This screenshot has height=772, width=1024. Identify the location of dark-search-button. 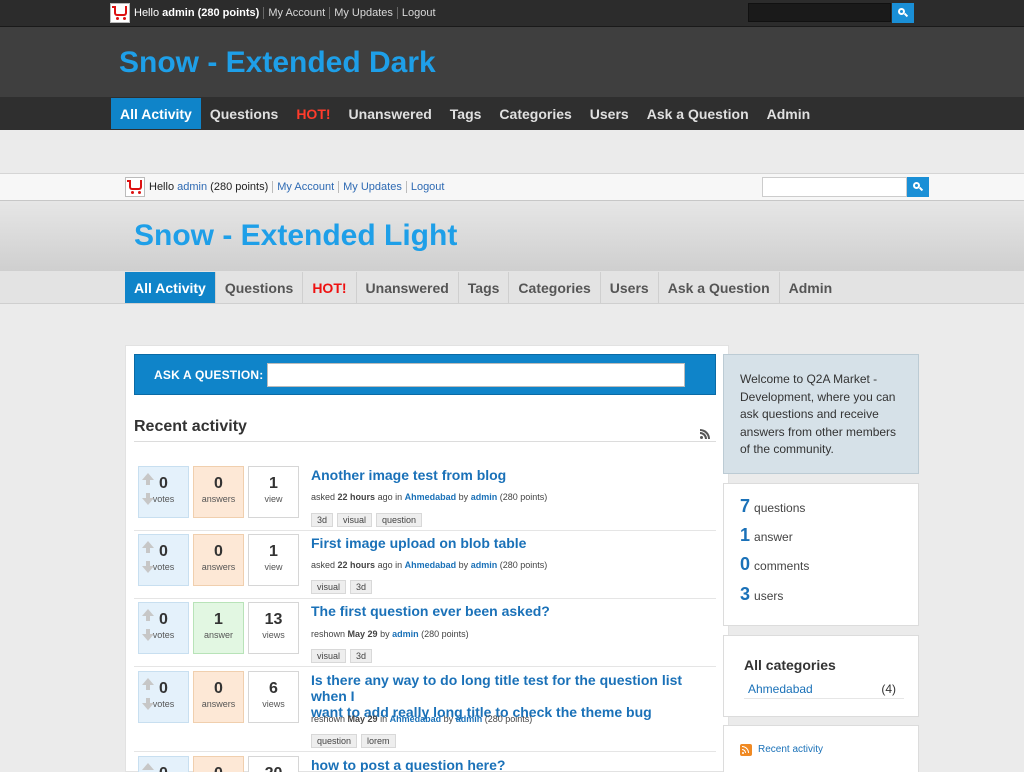
(903, 13).